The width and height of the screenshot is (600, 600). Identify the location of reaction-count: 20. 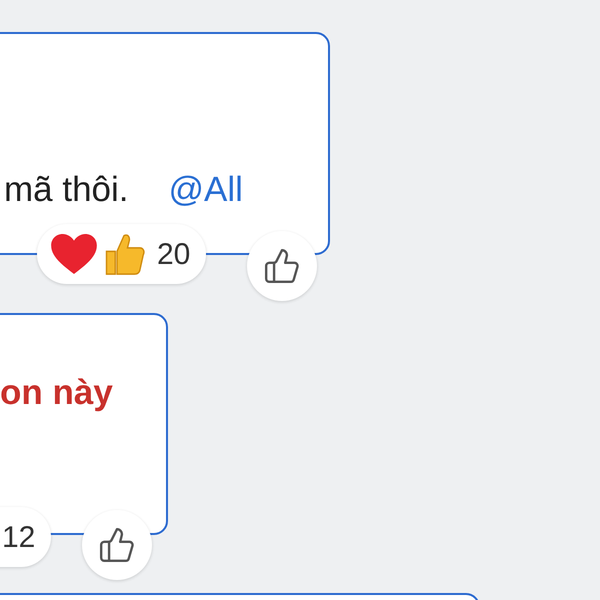
(173, 254).